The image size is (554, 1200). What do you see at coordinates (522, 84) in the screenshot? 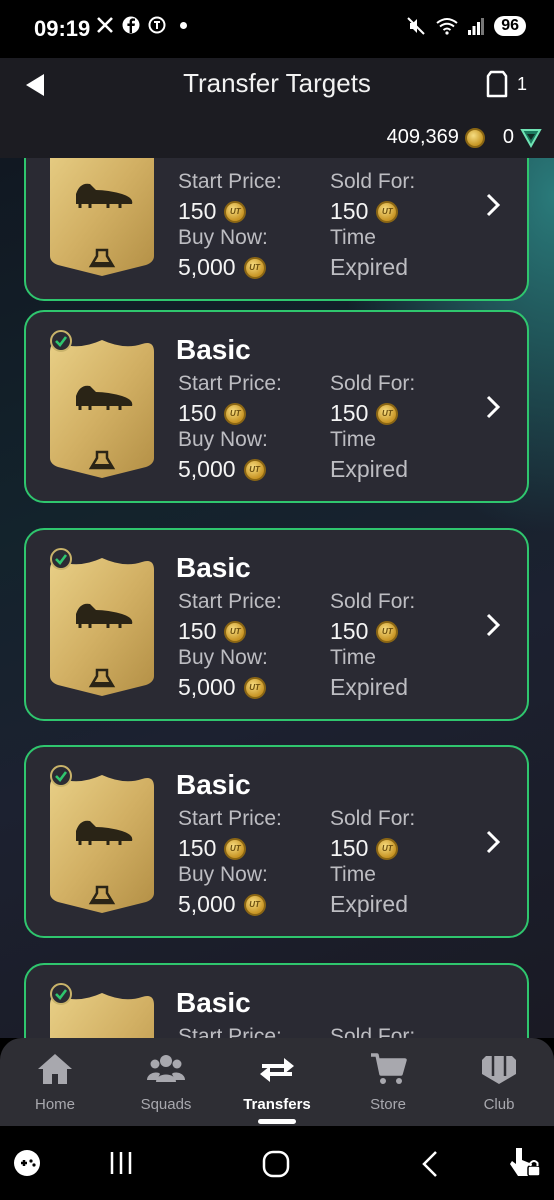
I see `card-count: 1` at bounding box center [522, 84].